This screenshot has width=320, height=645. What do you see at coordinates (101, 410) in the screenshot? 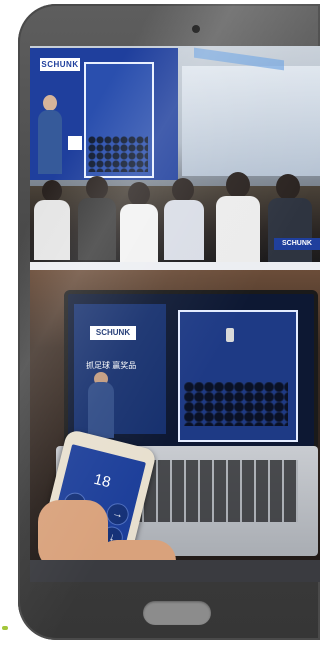
I see `laptop-presenter` at bounding box center [101, 410].